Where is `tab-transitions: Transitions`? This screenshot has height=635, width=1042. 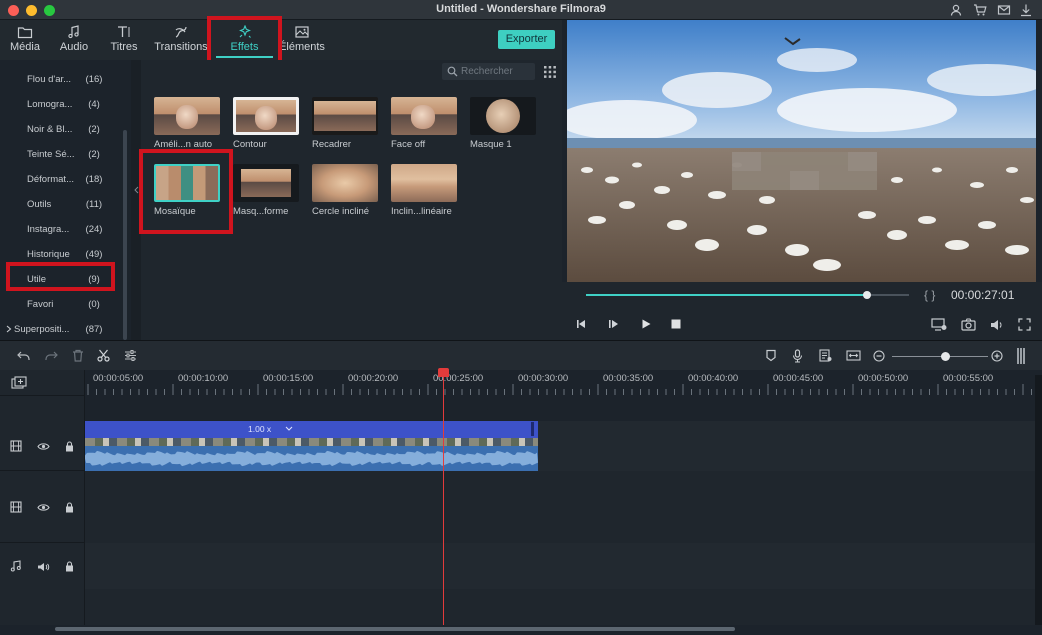 tab-transitions: Transitions is located at coordinates (181, 40).